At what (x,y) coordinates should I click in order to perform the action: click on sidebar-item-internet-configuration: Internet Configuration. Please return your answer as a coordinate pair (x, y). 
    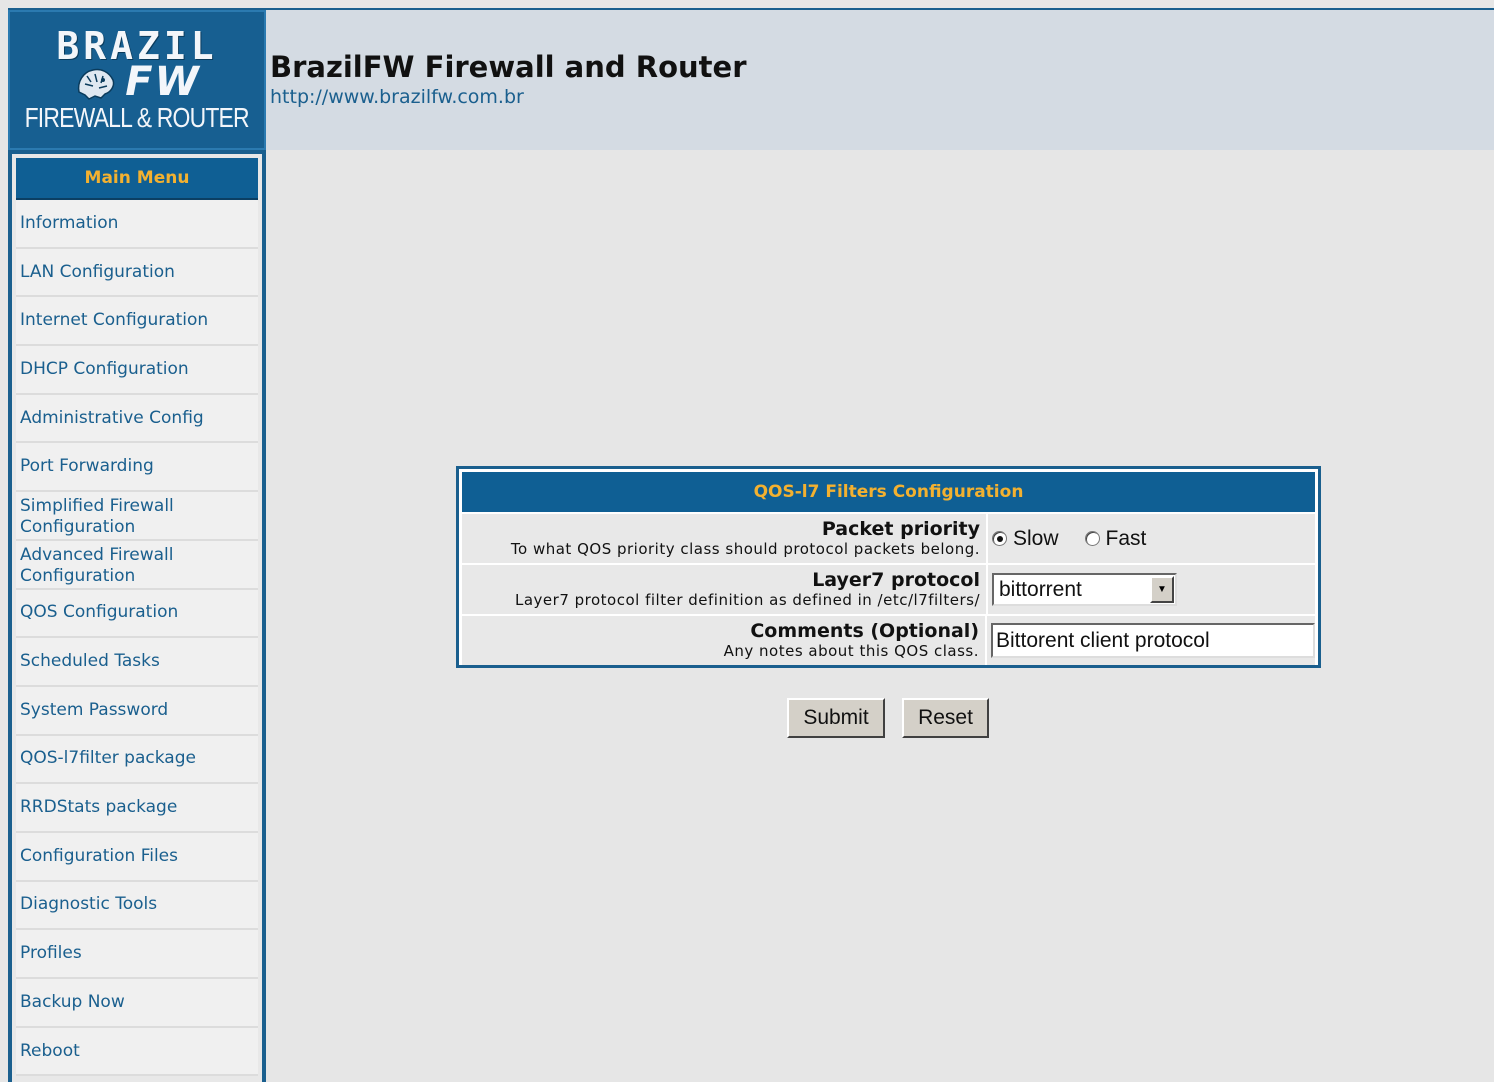
    Looking at the image, I should click on (137, 322).